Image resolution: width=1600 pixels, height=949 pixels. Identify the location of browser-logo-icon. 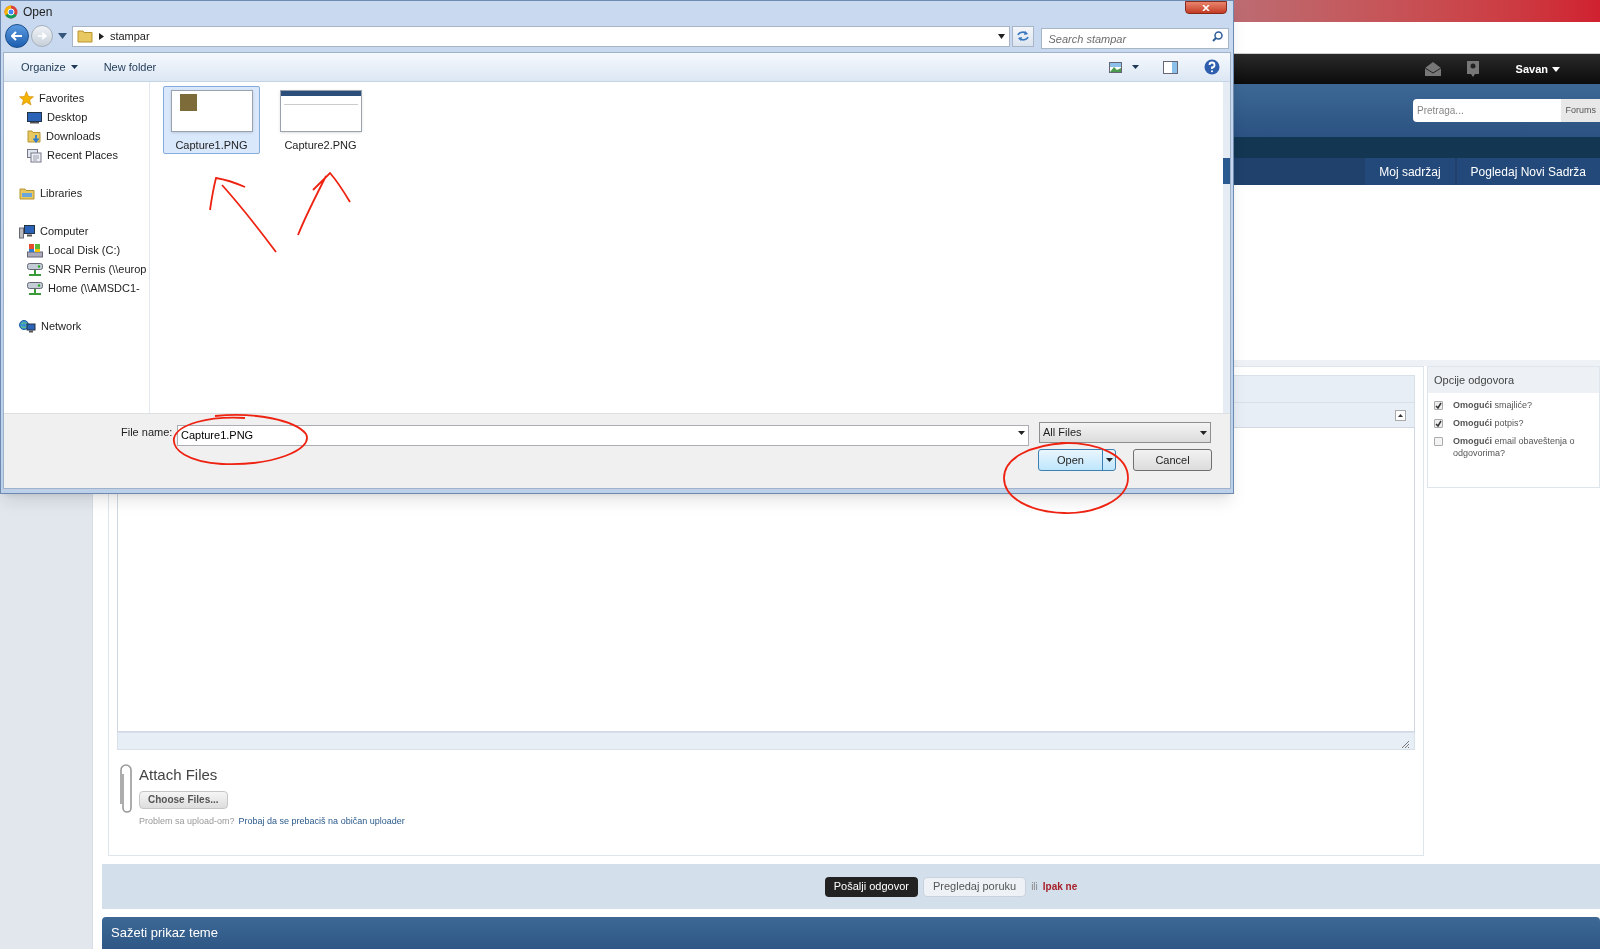
(11, 12).